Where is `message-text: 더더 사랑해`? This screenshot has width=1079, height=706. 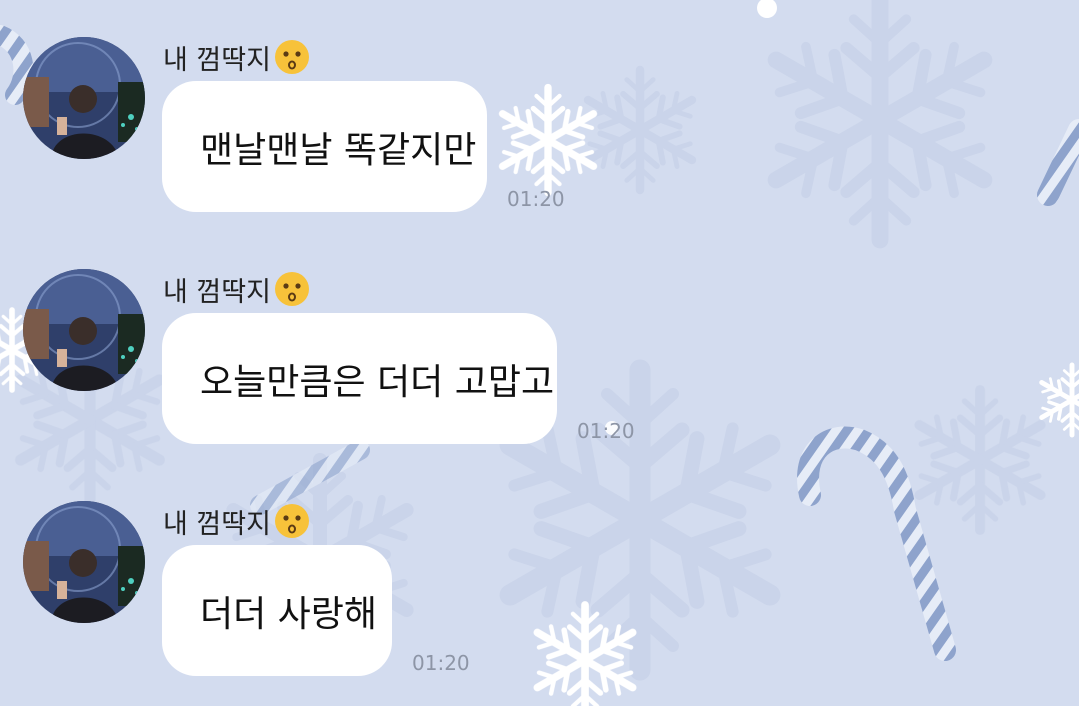 message-text: 더더 사랑해 is located at coordinates (289, 614).